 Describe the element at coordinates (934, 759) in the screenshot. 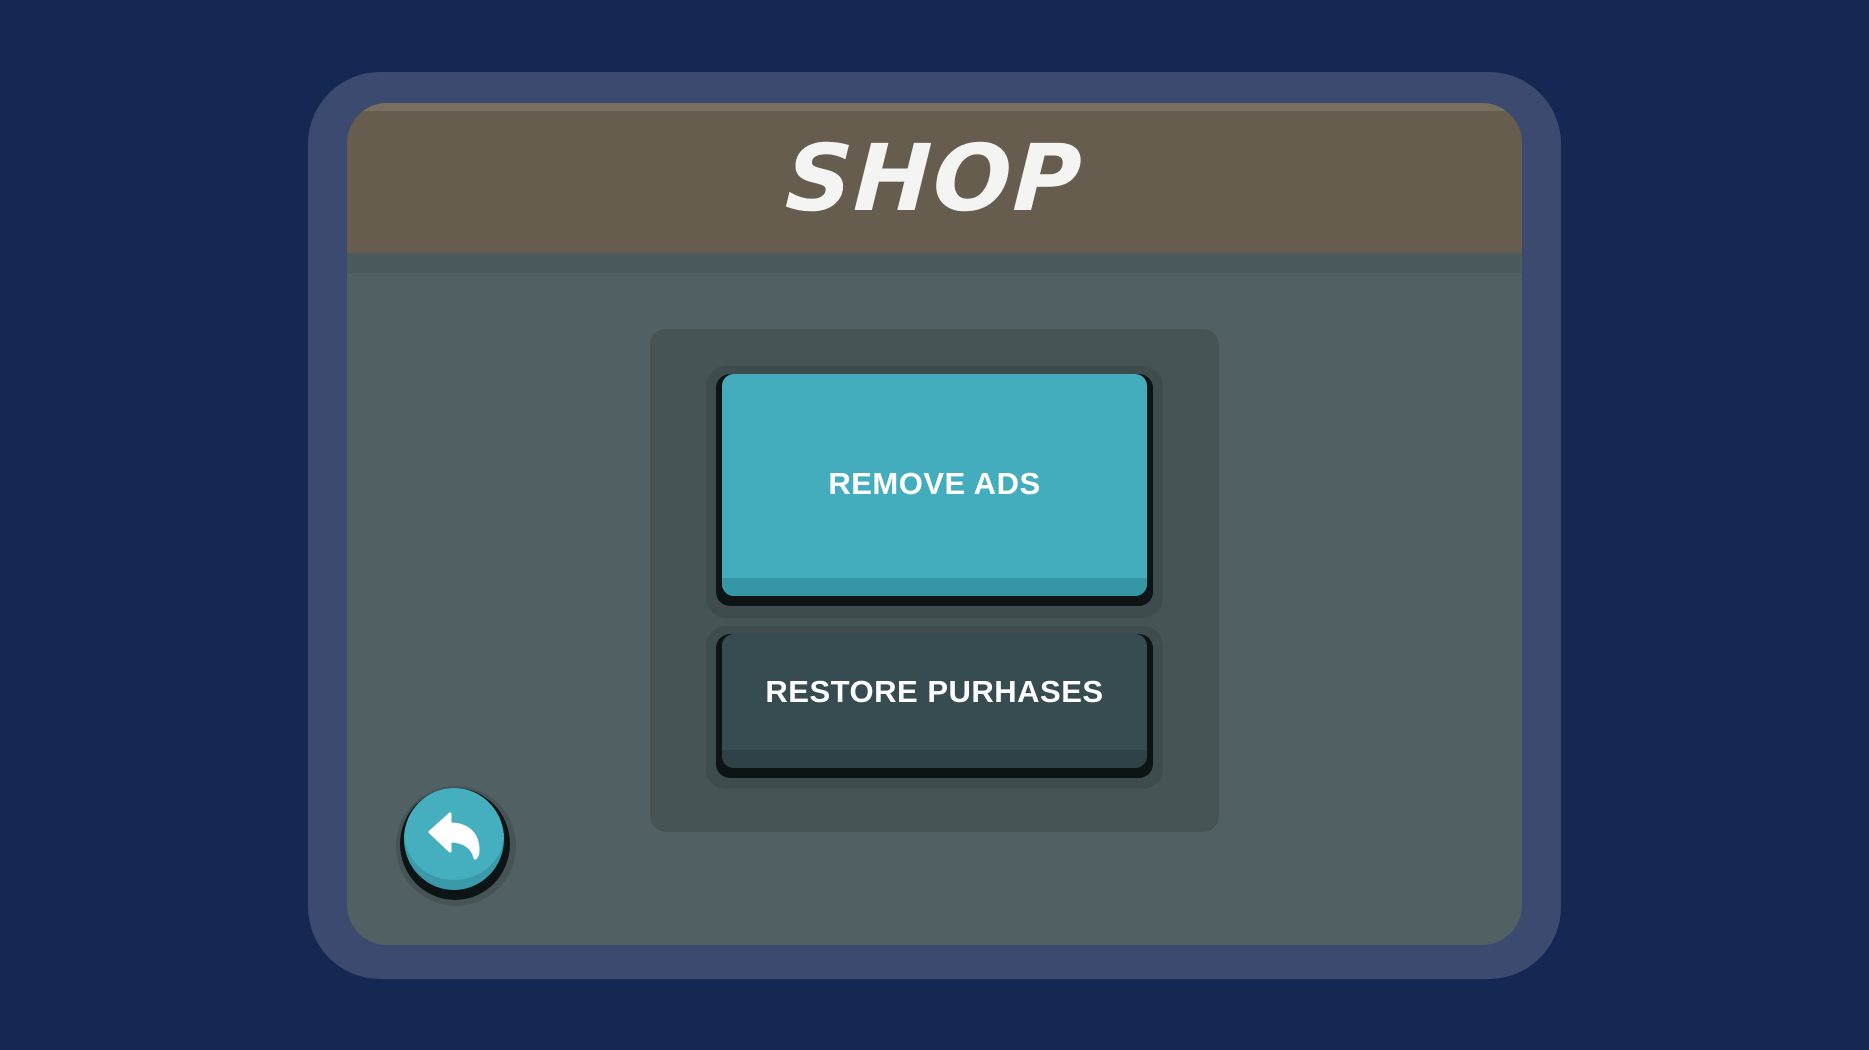

I see `restore-purchases-button-lip` at that location.